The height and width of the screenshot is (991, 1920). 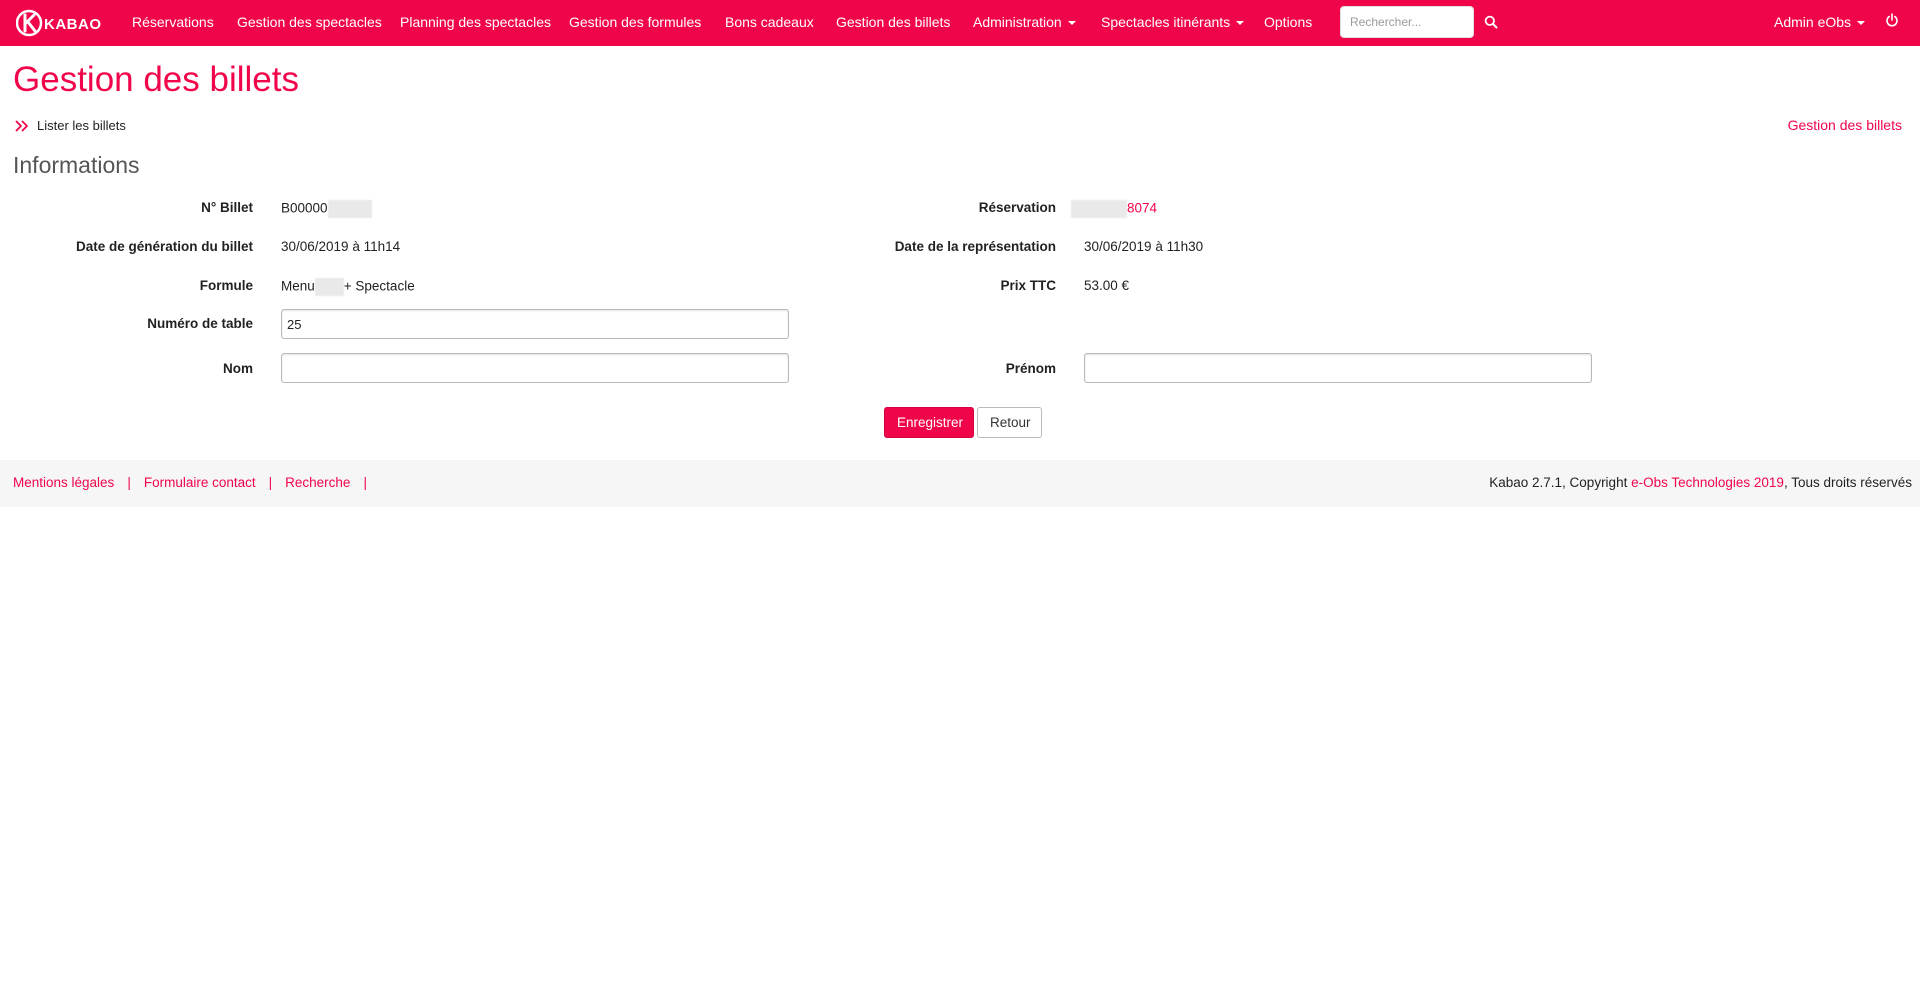 I want to click on breadcrumb-current: Gestion des billets, so click(x=1845, y=125).